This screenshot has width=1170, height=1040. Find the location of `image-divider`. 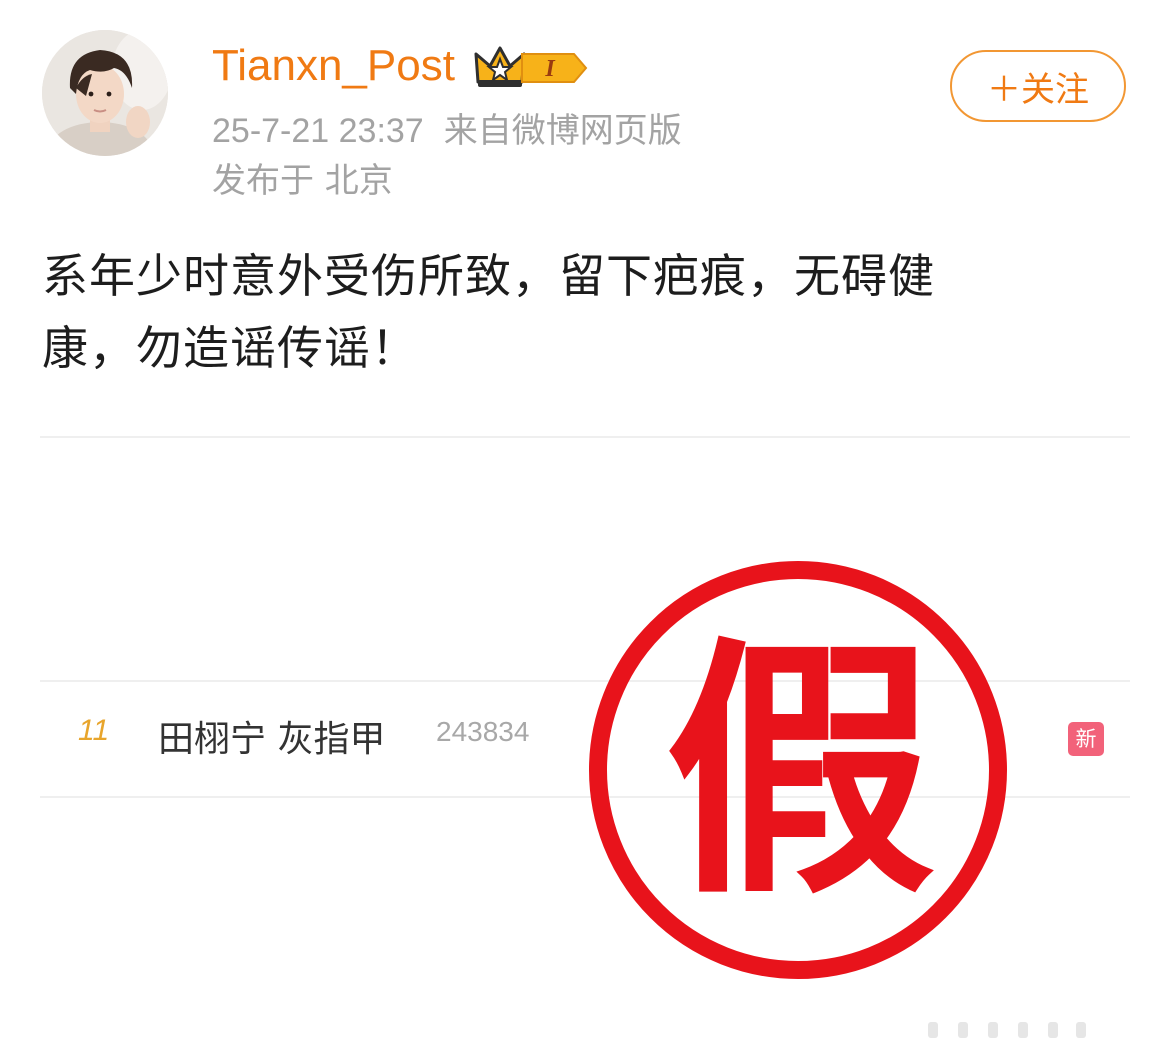

image-divider is located at coordinates (585, 437).